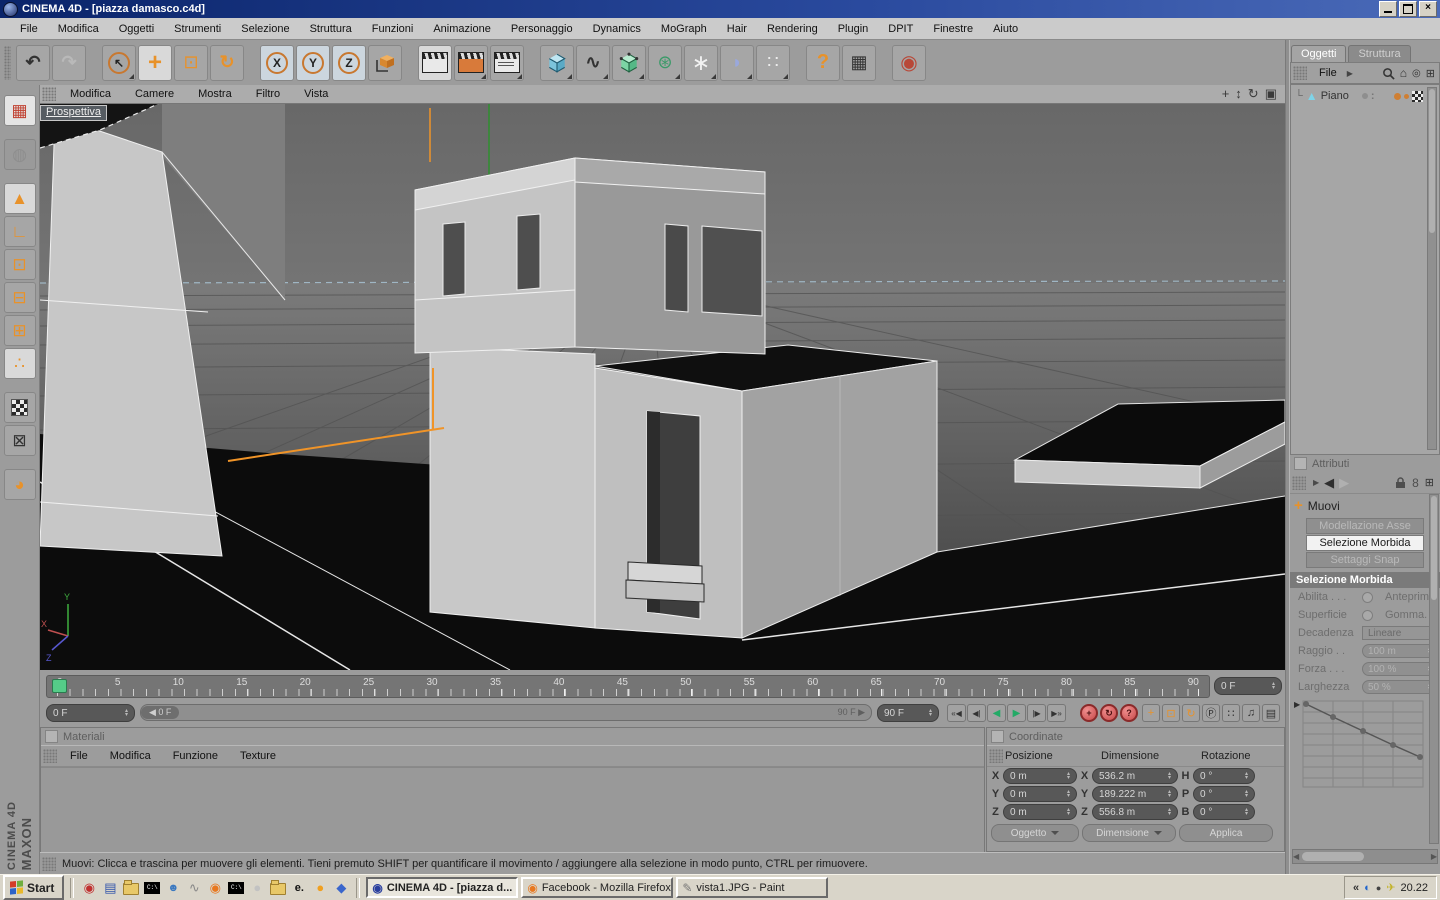  I want to click on view-rotate-icon: ↻, so click(1253, 94).